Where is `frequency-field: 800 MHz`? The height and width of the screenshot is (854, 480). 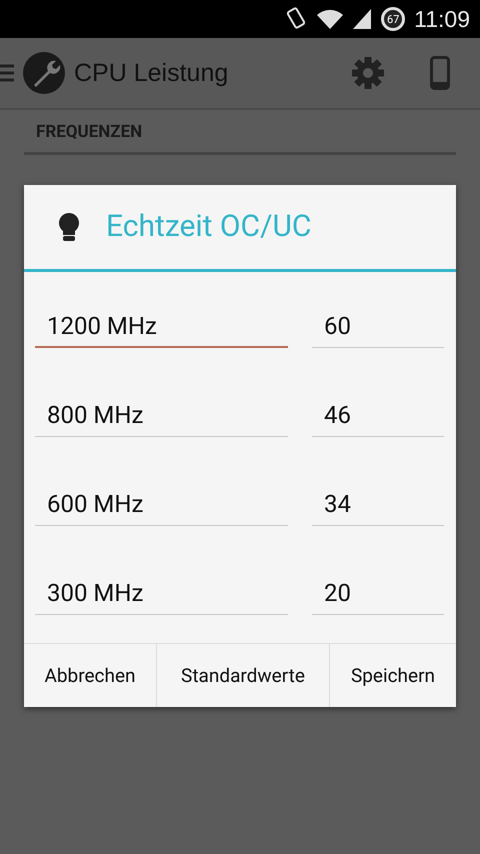 frequency-field: 800 MHz is located at coordinates (161, 409).